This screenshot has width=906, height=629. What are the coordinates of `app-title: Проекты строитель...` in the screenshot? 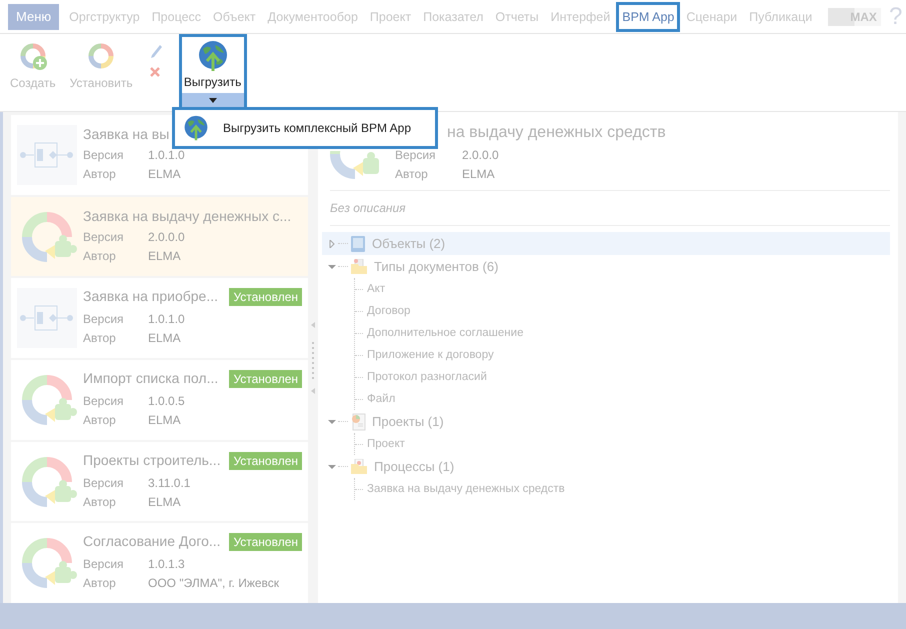 It's located at (152, 460).